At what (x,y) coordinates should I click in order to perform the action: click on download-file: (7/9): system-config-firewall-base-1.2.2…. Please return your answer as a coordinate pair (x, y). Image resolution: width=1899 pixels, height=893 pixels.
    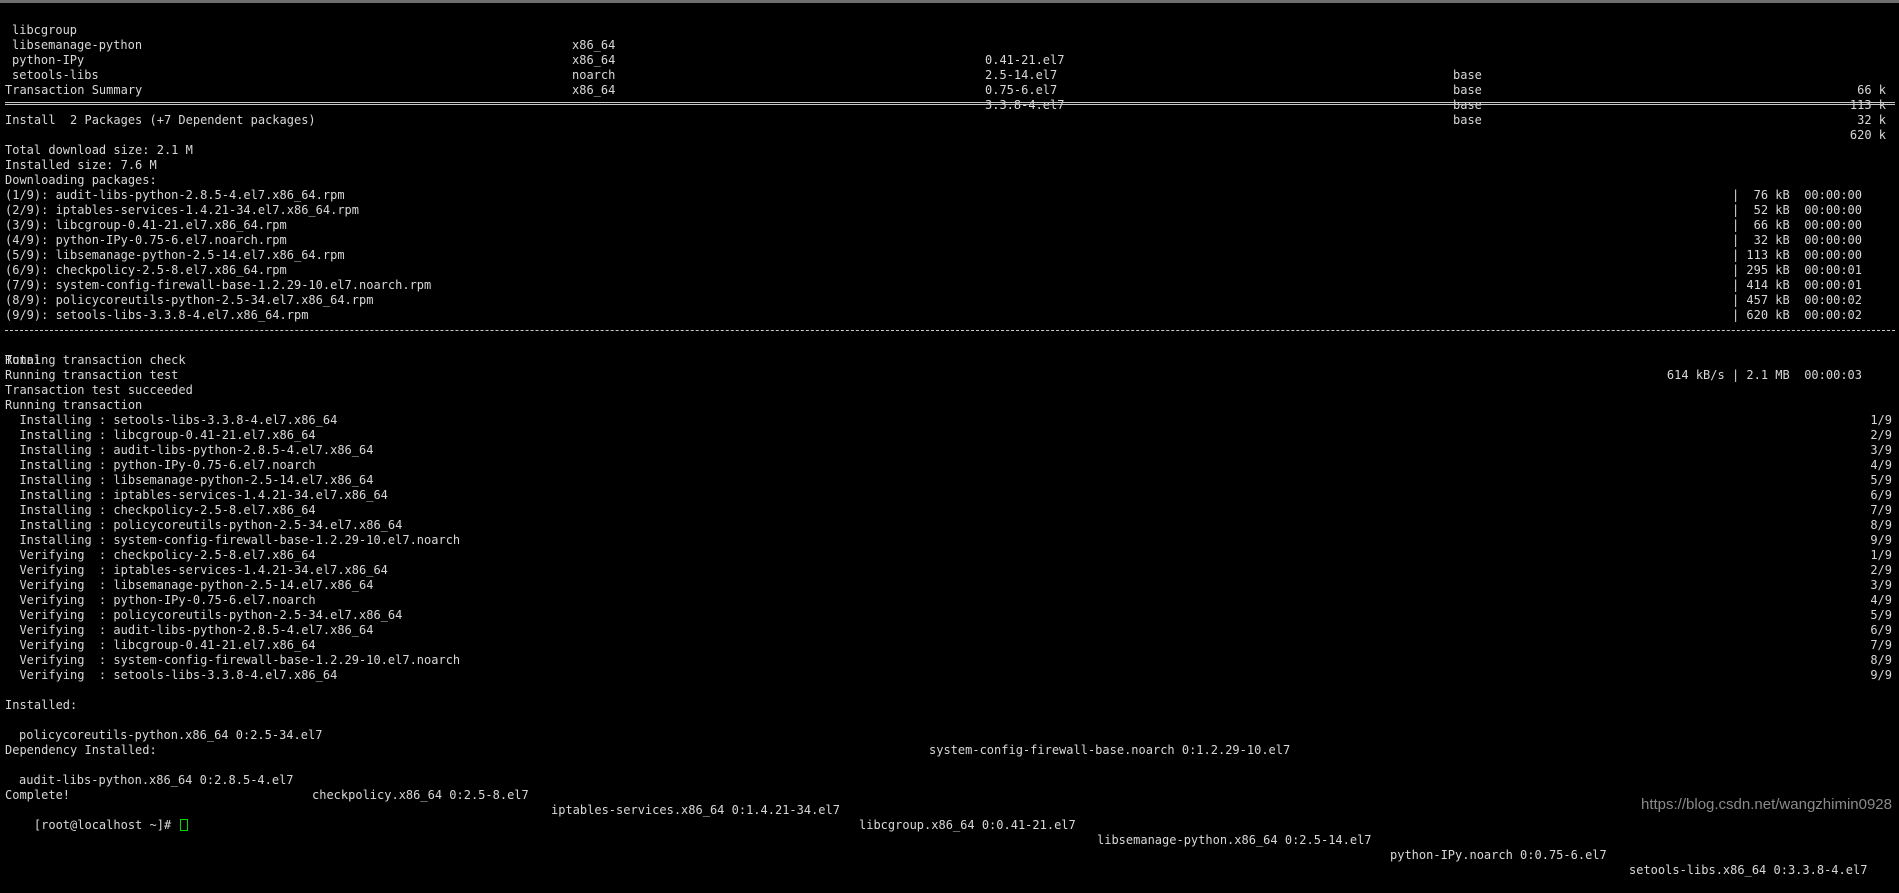
    Looking at the image, I should click on (218, 285).